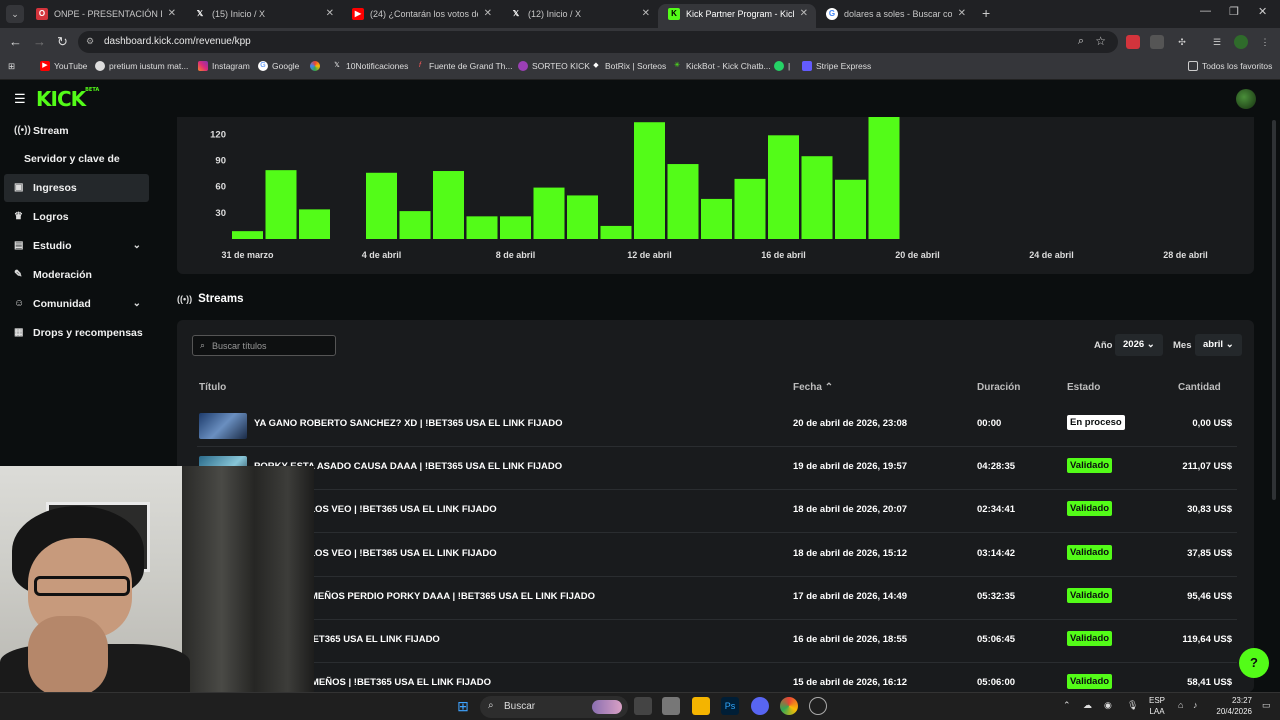  I want to click on new-tab-button: +, so click(986, 13).